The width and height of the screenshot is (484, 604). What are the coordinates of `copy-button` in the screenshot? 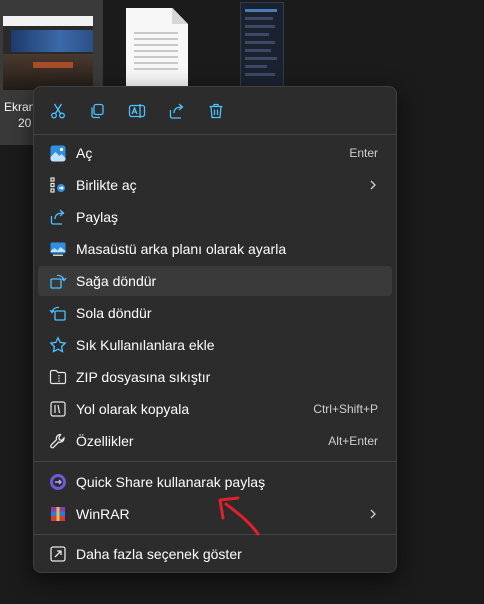 It's located at (97, 111).